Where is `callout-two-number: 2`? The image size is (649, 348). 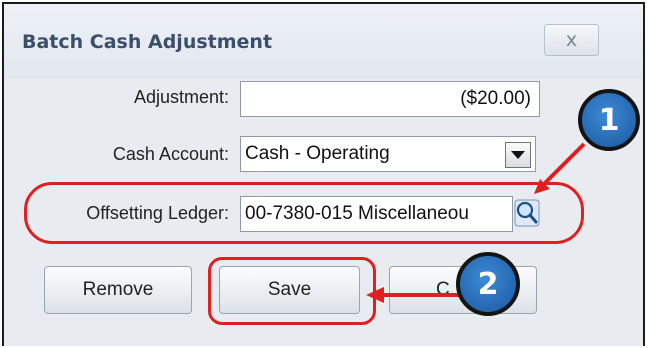 callout-two-number: 2 is located at coordinates (488, 284).